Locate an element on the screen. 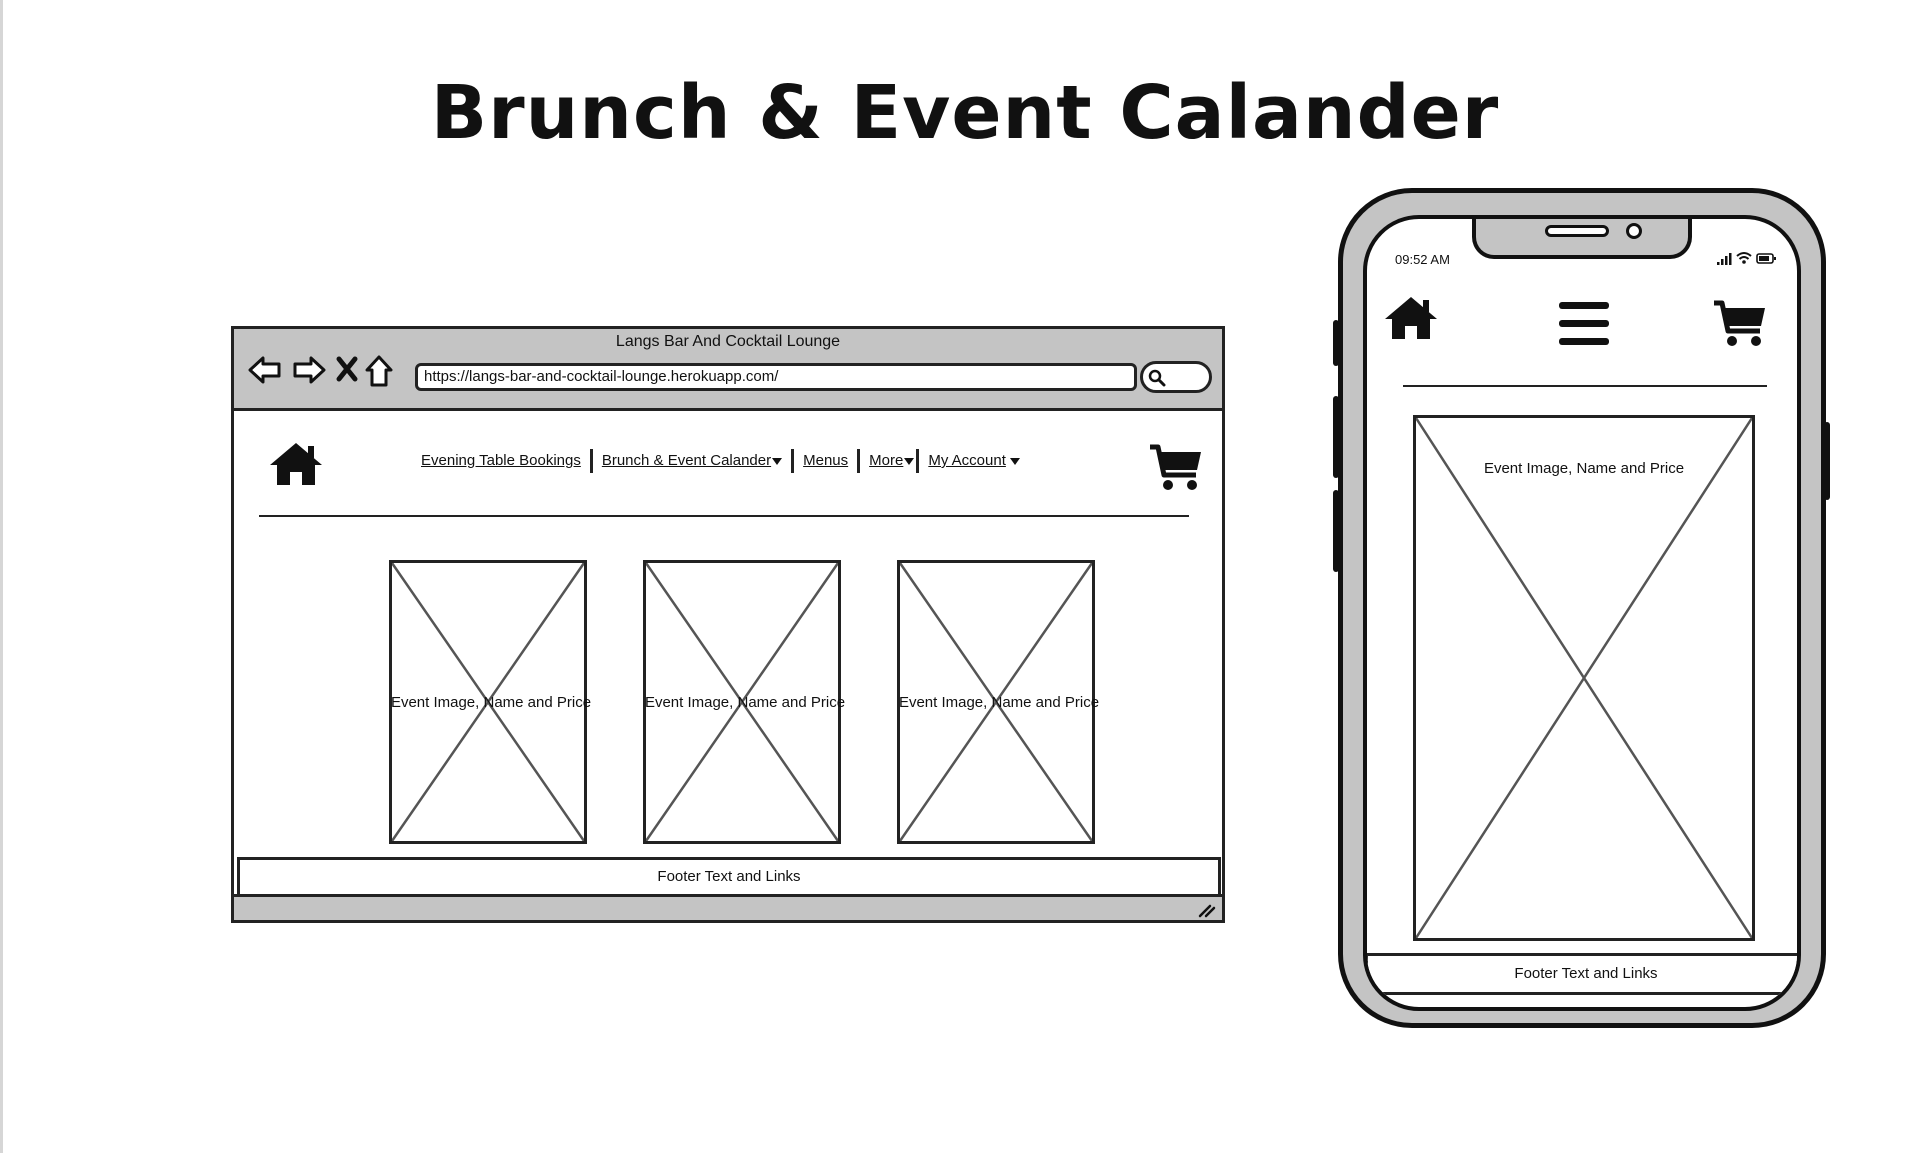 The image size is (1930, 1153). back-arrow-icon is located at coordinates (265, 370).